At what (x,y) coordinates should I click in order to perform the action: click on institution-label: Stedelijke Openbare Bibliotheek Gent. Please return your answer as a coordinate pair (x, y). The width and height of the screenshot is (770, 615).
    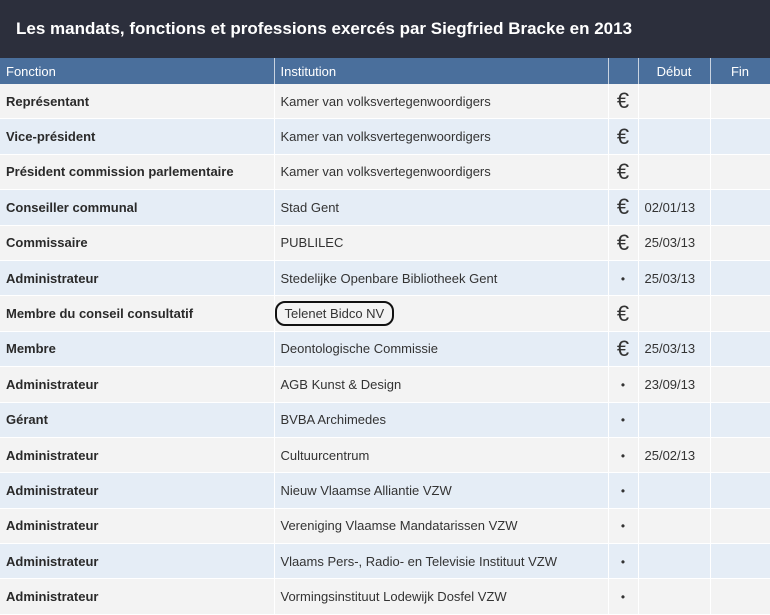
    Looking at the image, I should click on (389, 278).